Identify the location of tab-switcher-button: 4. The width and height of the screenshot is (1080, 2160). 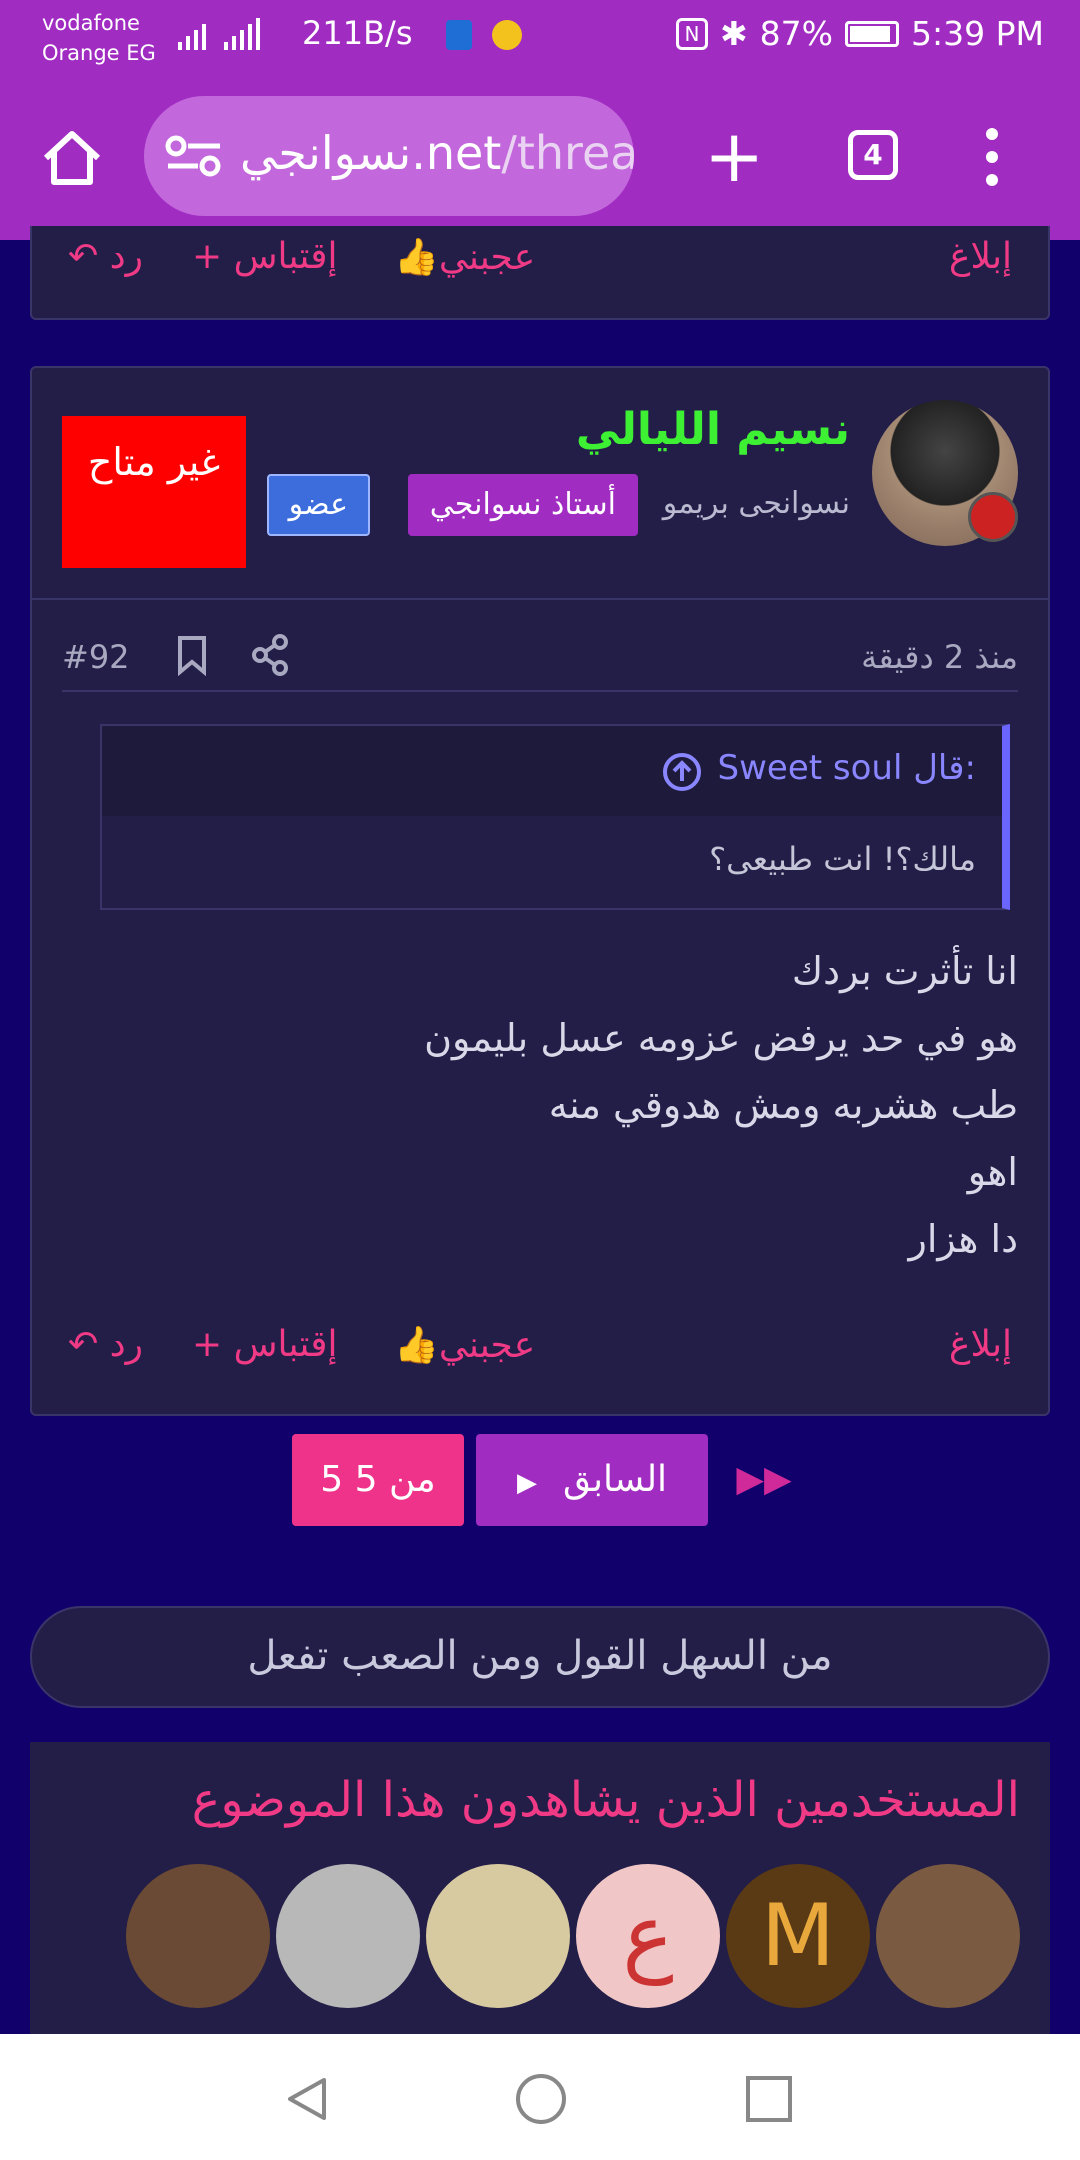
(873, 155).